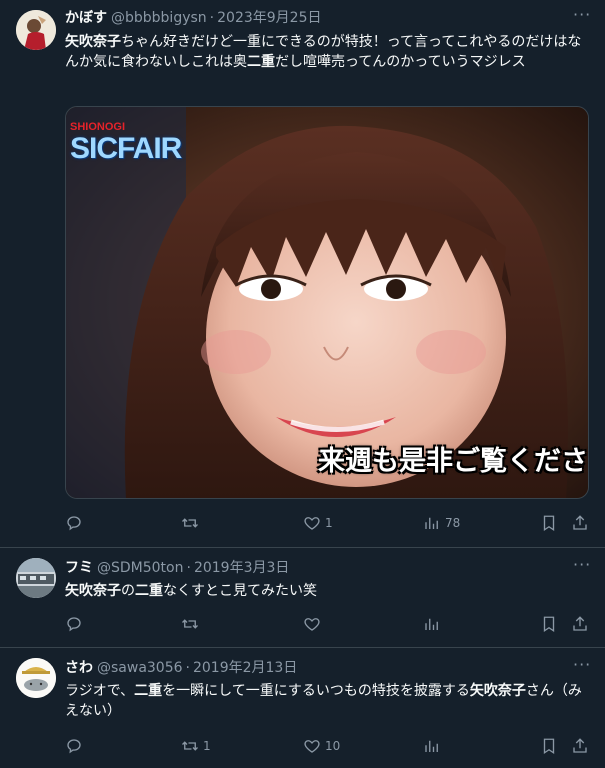 This screenshot has height=768, width=605. What do you see at coordinates (453, 523) in the screenshot?
I see `views-count: 78` at bounding box center [453, 523].